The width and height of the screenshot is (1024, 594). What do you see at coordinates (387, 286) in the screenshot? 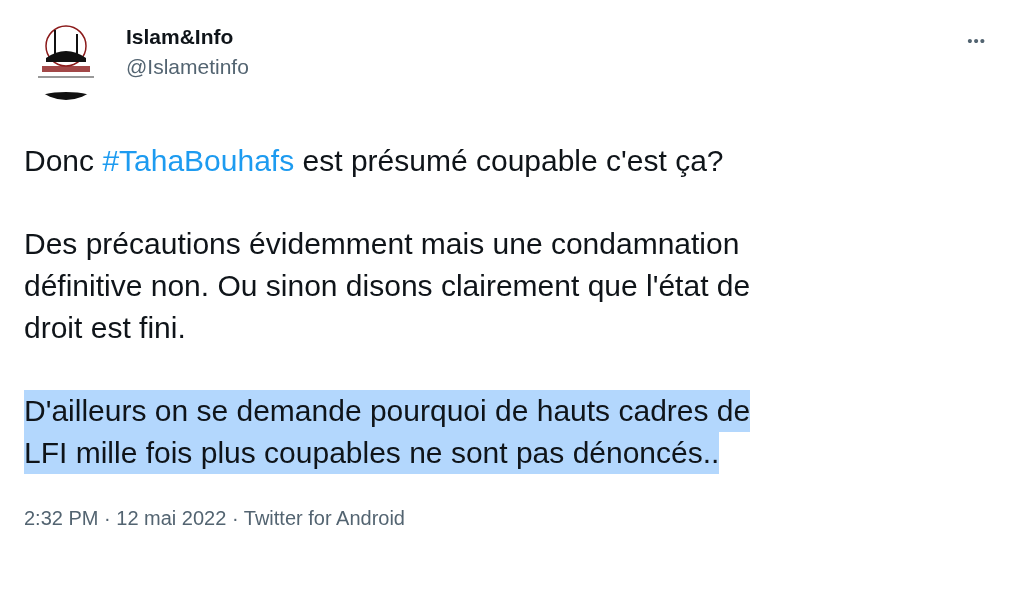
I see `tweet-text-line: définitive non. Ou sinon disons clairement que l'état de` at bounding box center [387, 286].